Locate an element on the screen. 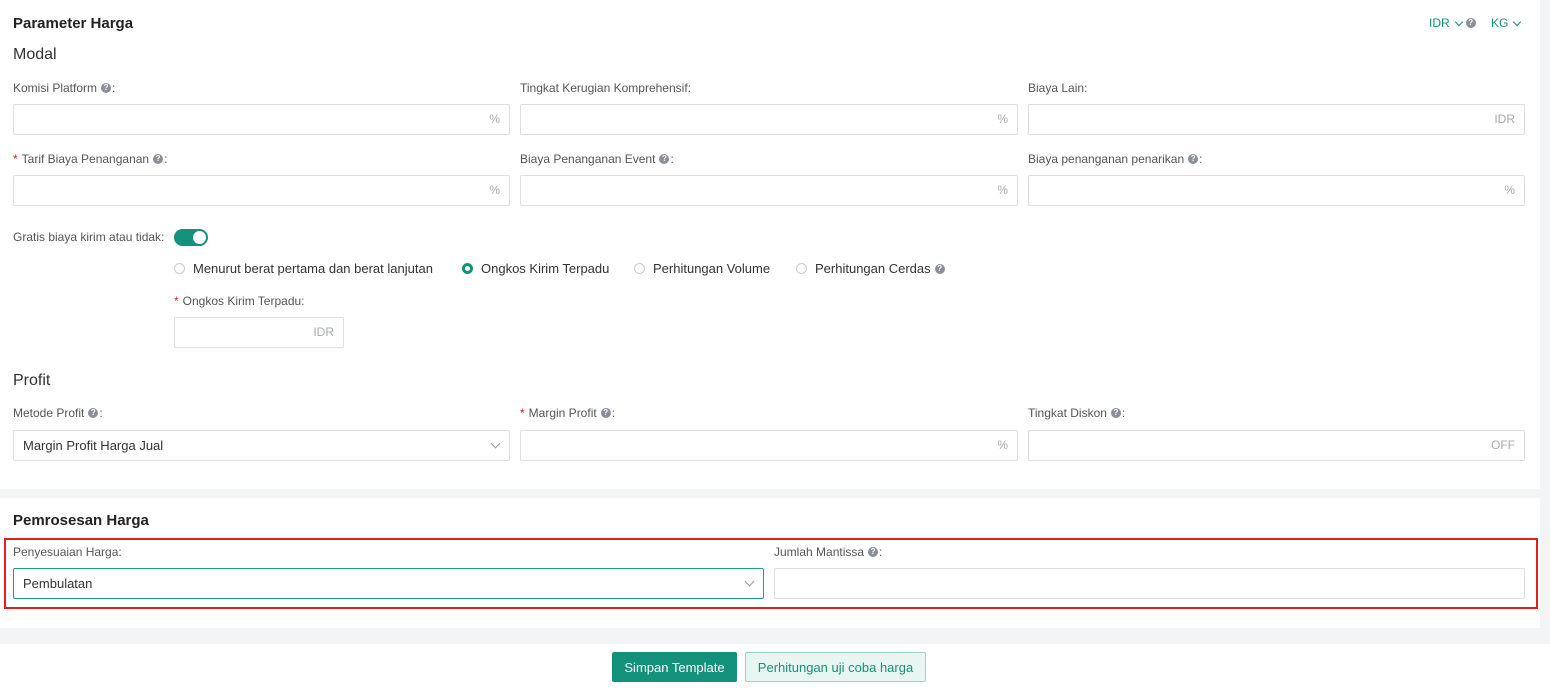  weight-unit-selector: KG is located at coordinates (1507, 23).